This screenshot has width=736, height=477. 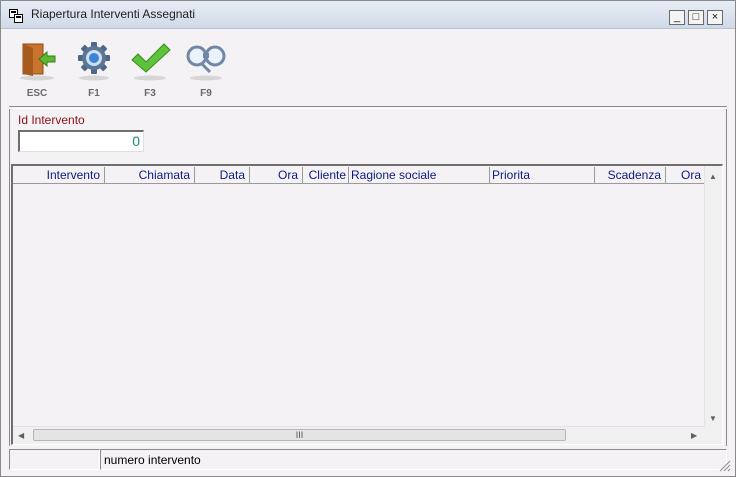 I want to click on status-cell-left, so click(x=54, y=459).